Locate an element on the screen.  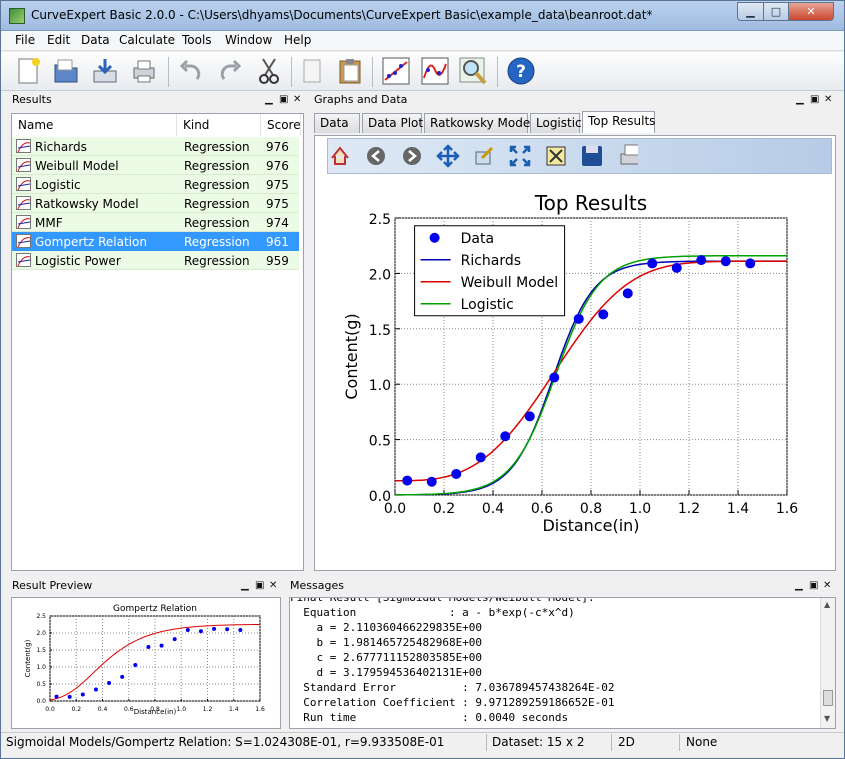
zoom-plot-icon is located at coordinates (473, 71).